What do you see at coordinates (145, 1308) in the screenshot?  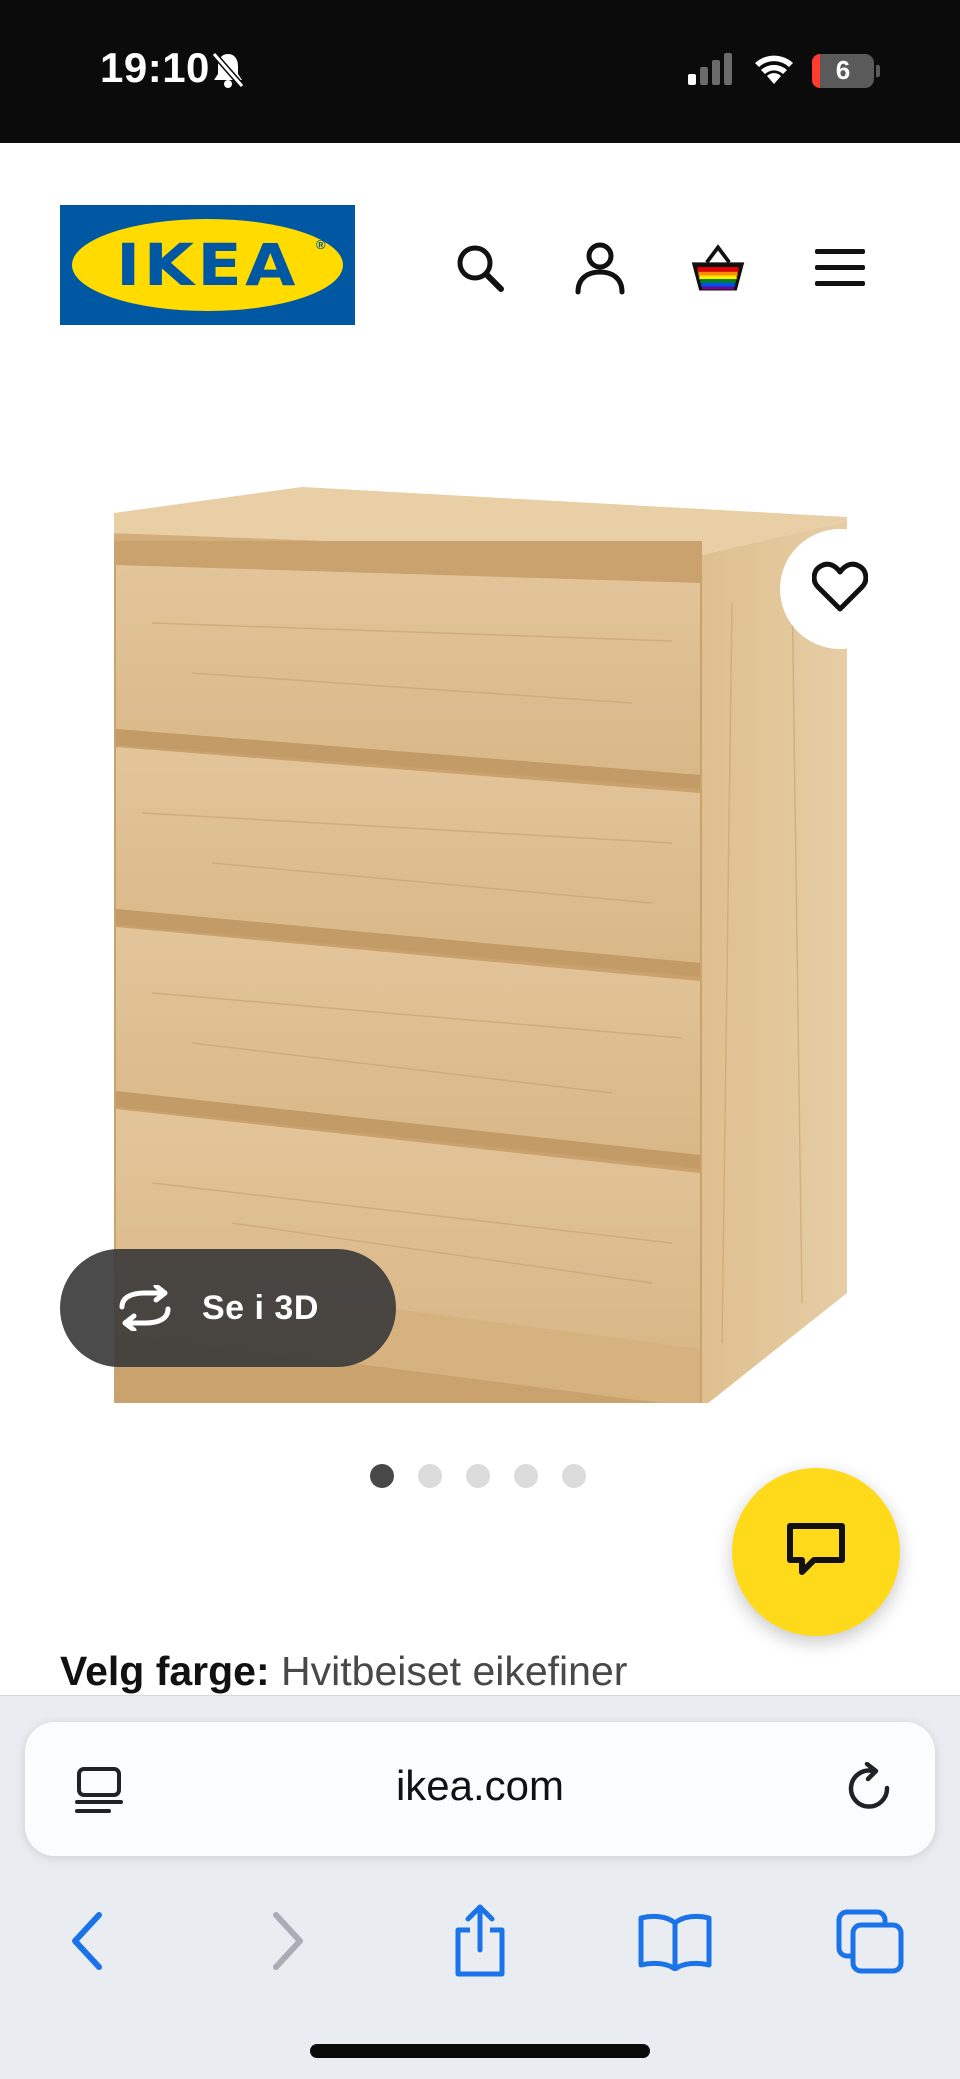 I see `rotate-3d-icon` at bounding box center [145, 1308].